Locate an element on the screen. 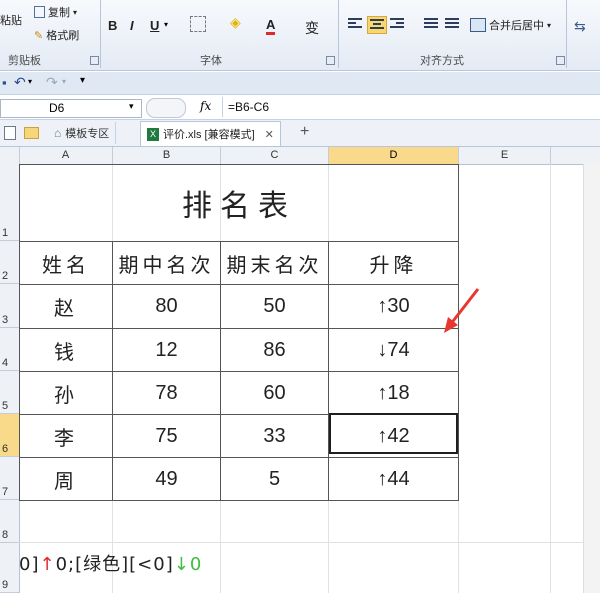 The width and height of the screenshot is (600, 593). header-row: 姓名 期中名次 期末名次 升降 is located at coordinates (239, 263).